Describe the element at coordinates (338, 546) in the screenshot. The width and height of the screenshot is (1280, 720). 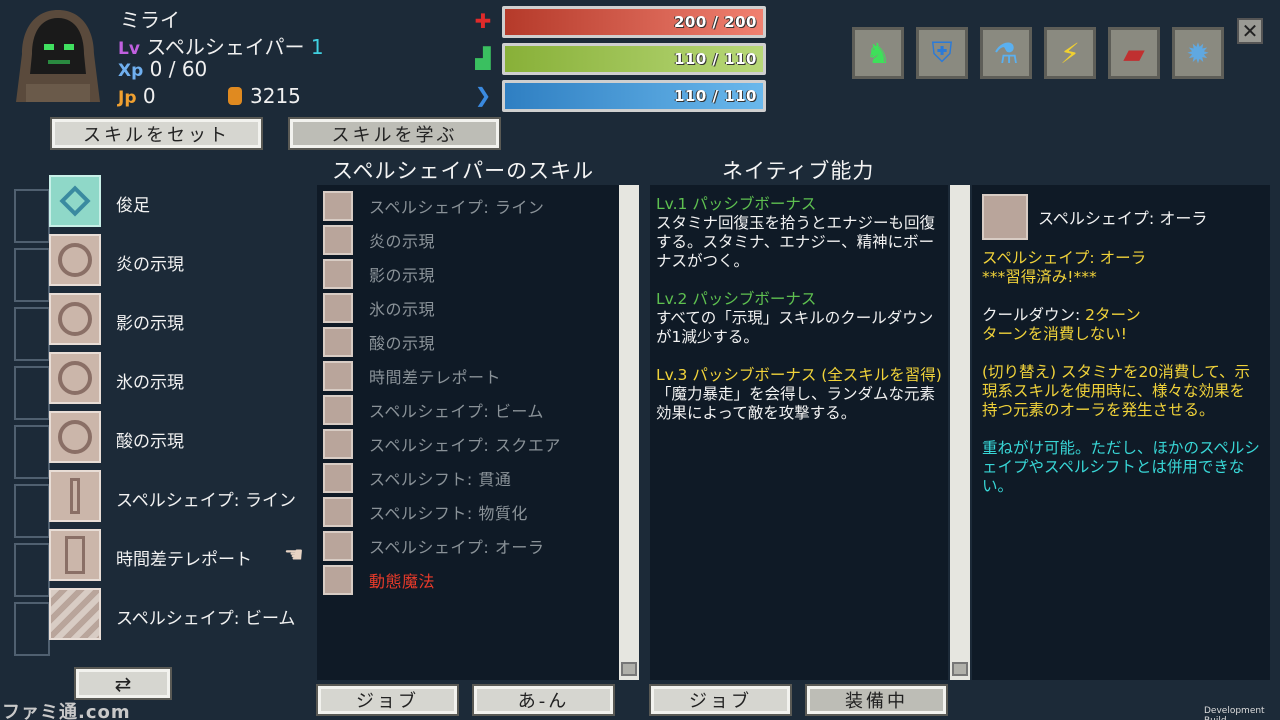
I see `spellshape-aura-icon` at that location.